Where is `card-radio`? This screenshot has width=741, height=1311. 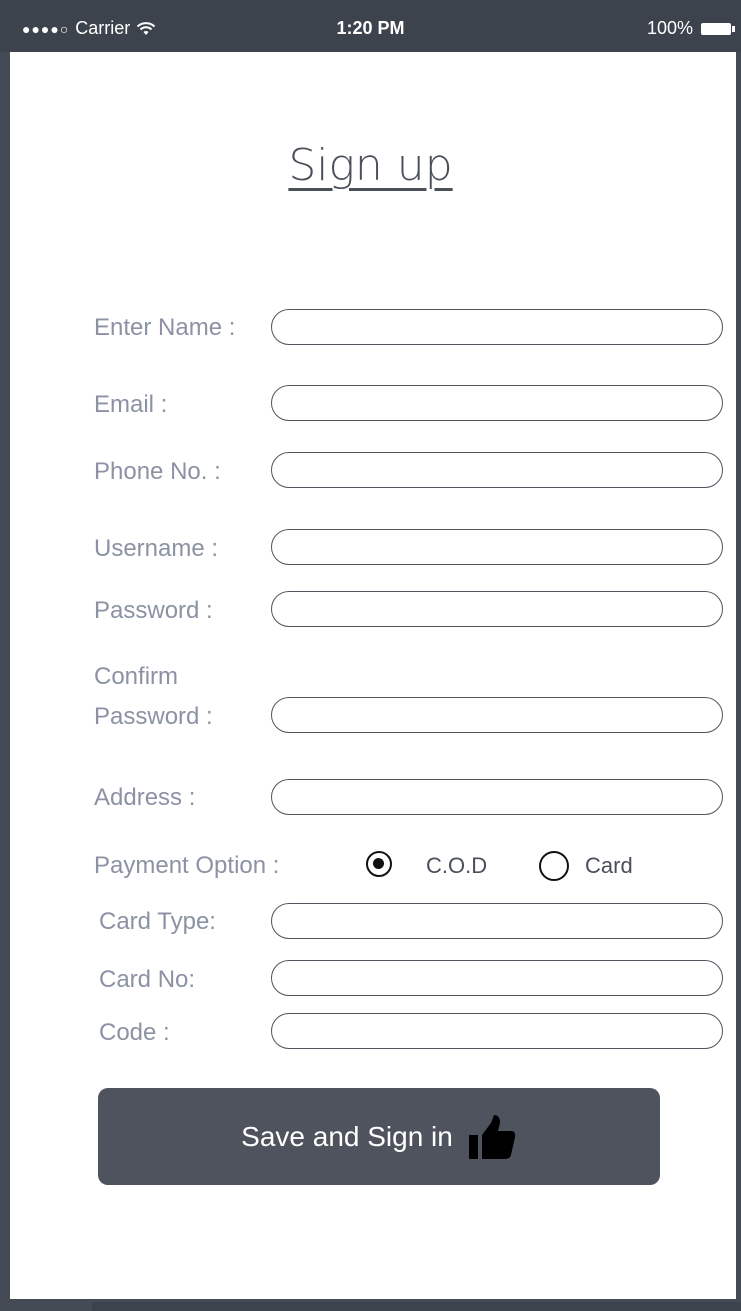
card-radio is located at coordinates (554, 866).